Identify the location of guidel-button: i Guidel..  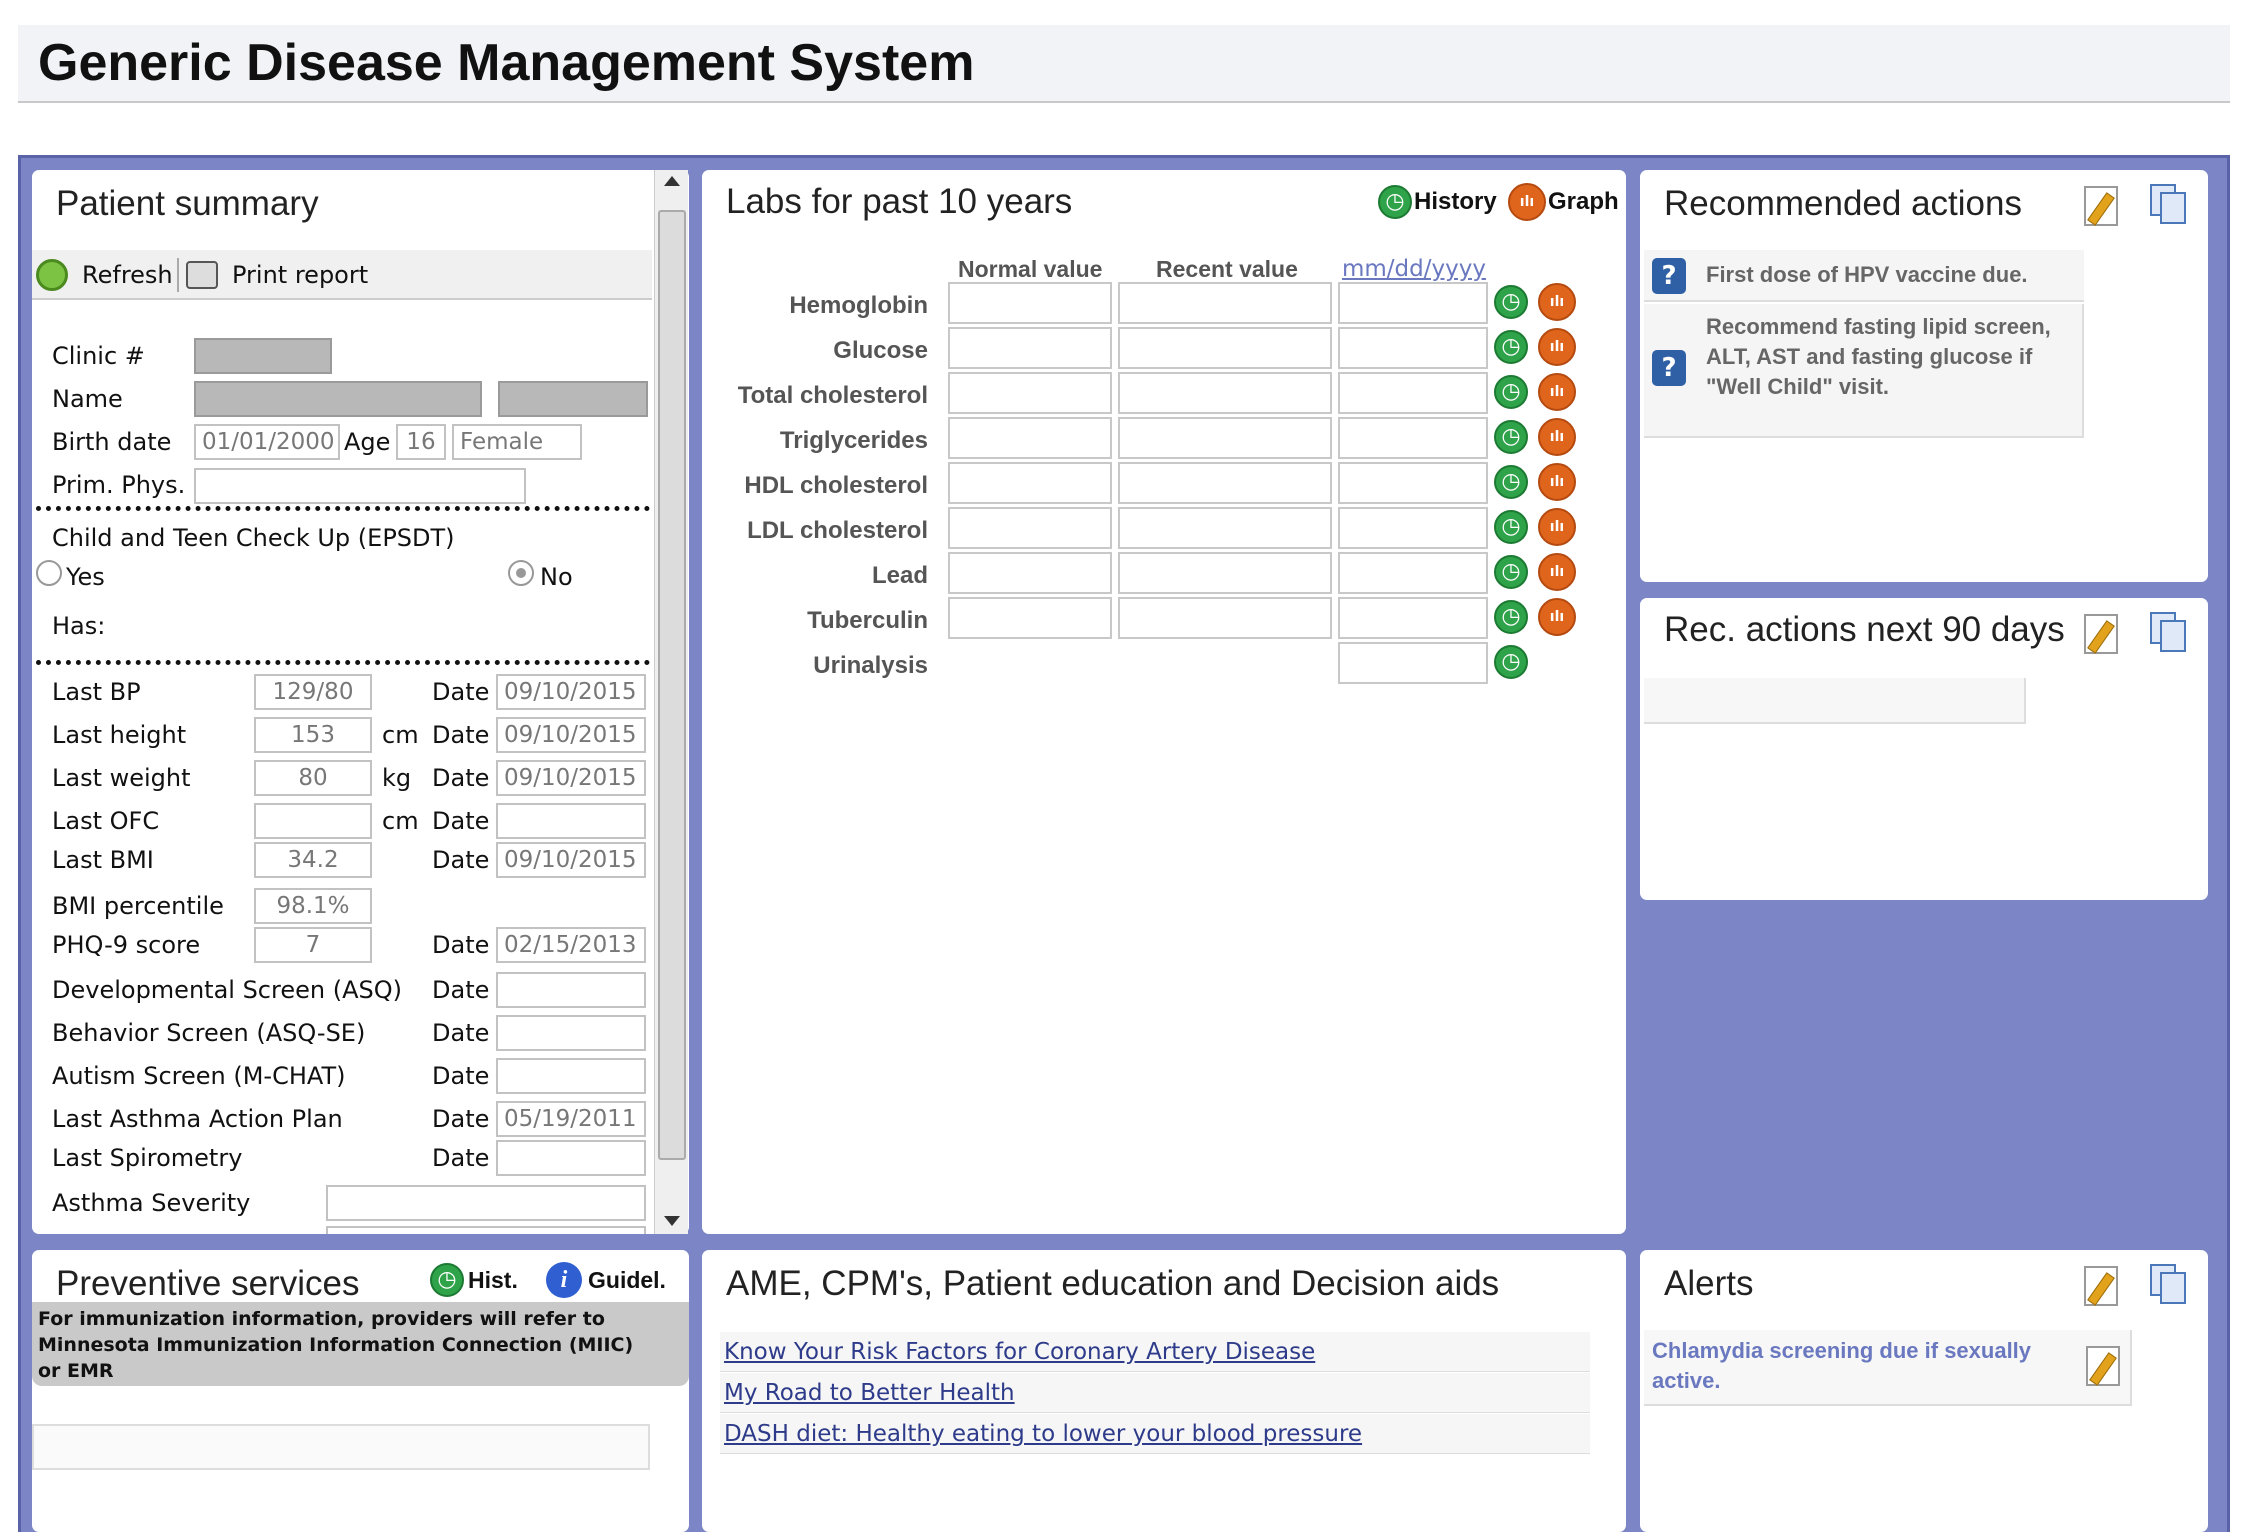
(606, 1280).